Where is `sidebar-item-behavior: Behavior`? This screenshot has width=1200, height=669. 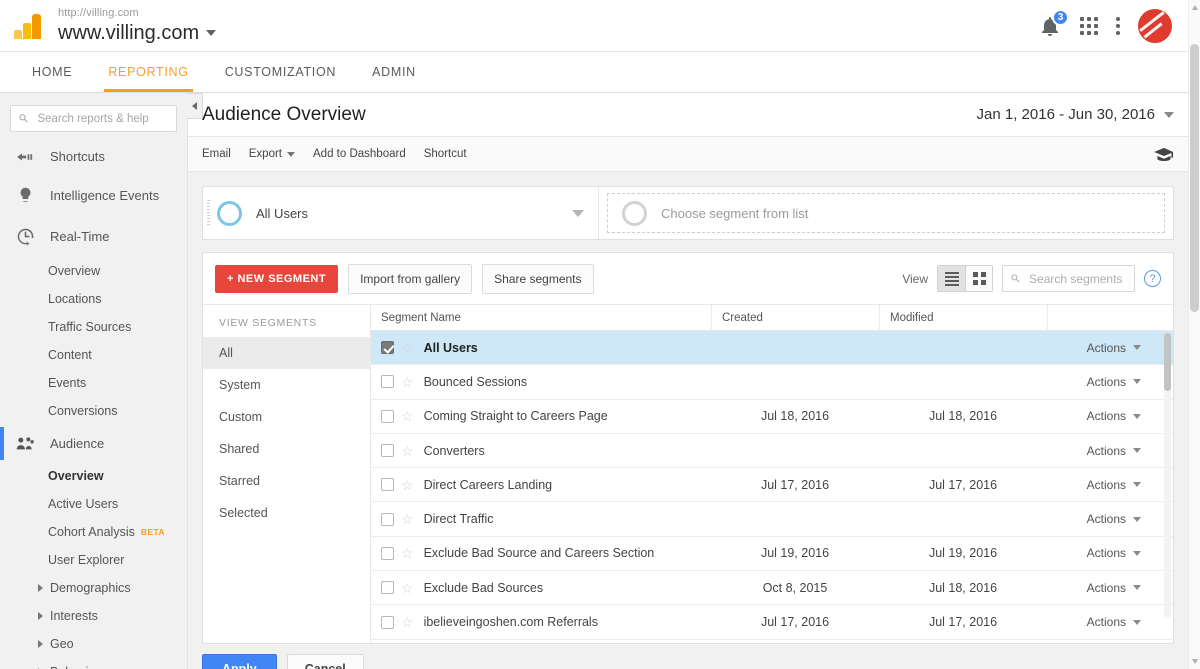 sidebar-item-behavior: Behavior is located at coordinates (93, 663).